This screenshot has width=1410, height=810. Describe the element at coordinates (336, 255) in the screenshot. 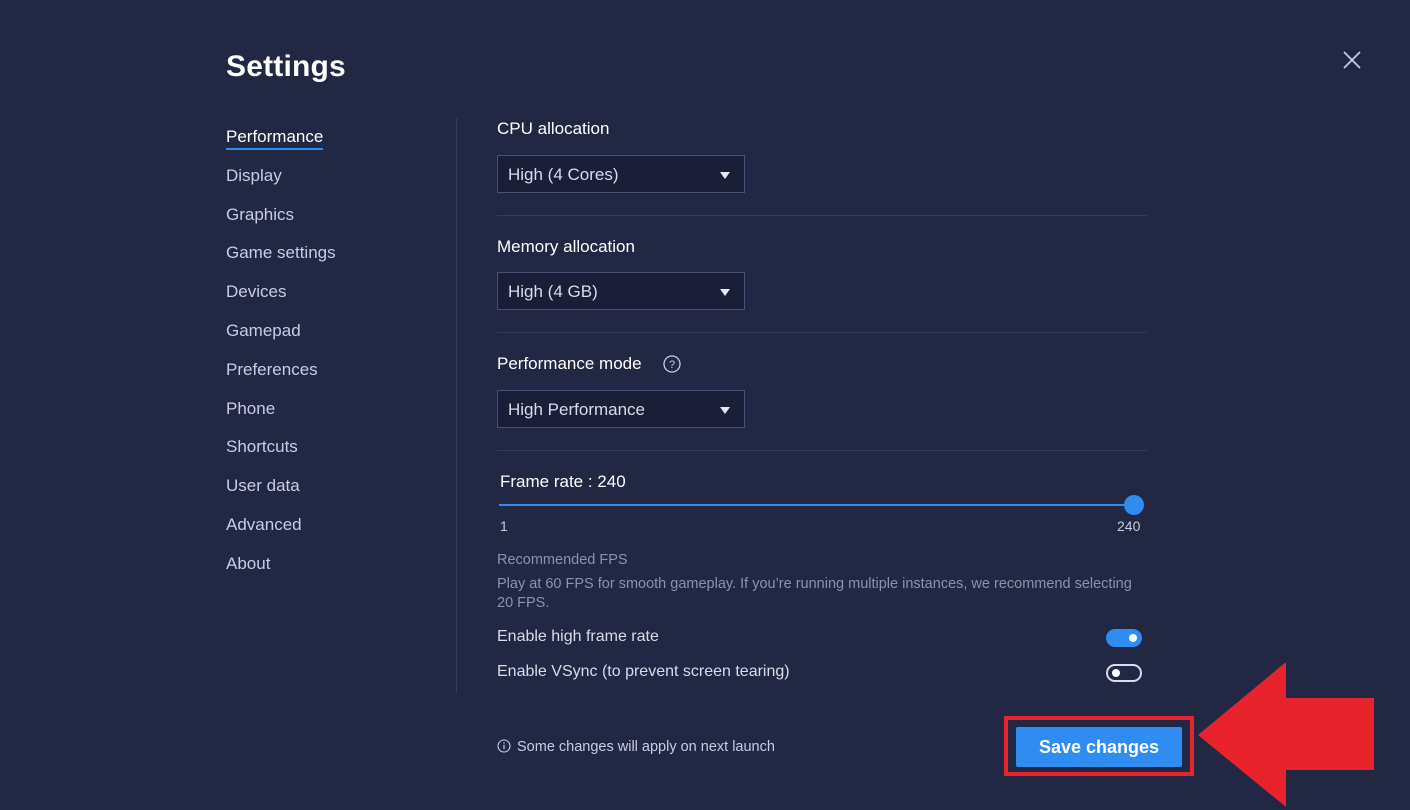

I see `sidebar-item-game-settings: Game settings` at that location.